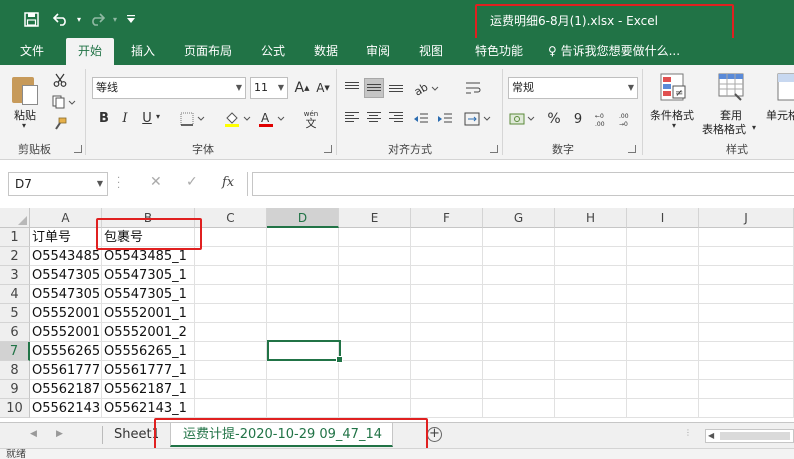 The width and height of the screenshot is (794, 459). Describe the element at coordinates (328, 149) in the screenshot. I see `font-launcher-icon` at that location.